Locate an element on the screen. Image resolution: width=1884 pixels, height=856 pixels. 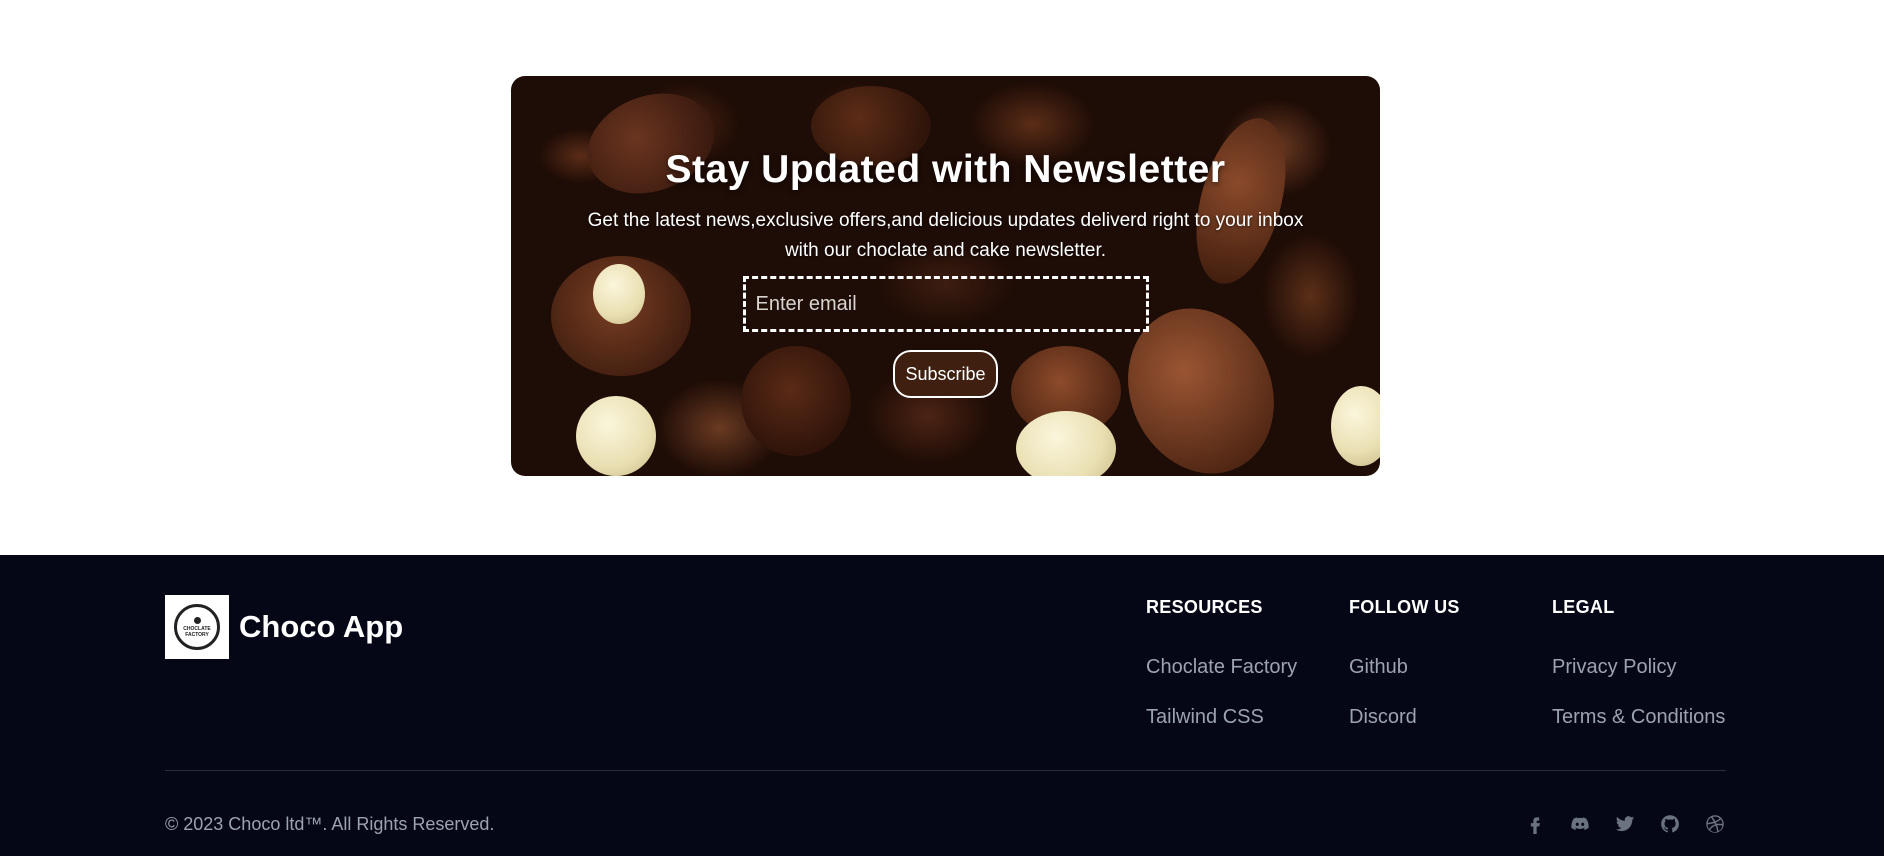
footer-column-legal: LEGAL Privacy Policy Terms & Conditions is located at coordinates (1638, 663).